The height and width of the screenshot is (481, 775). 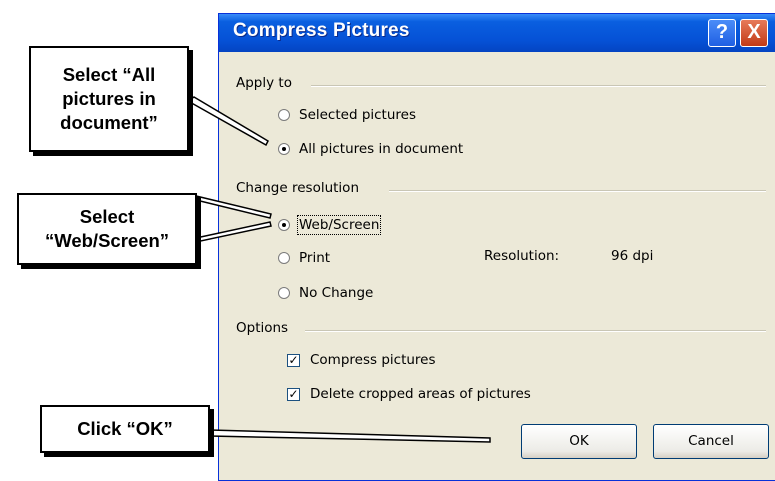 I want to click on callout-click-ok: Click “OK”, so click(x=125, y=429).